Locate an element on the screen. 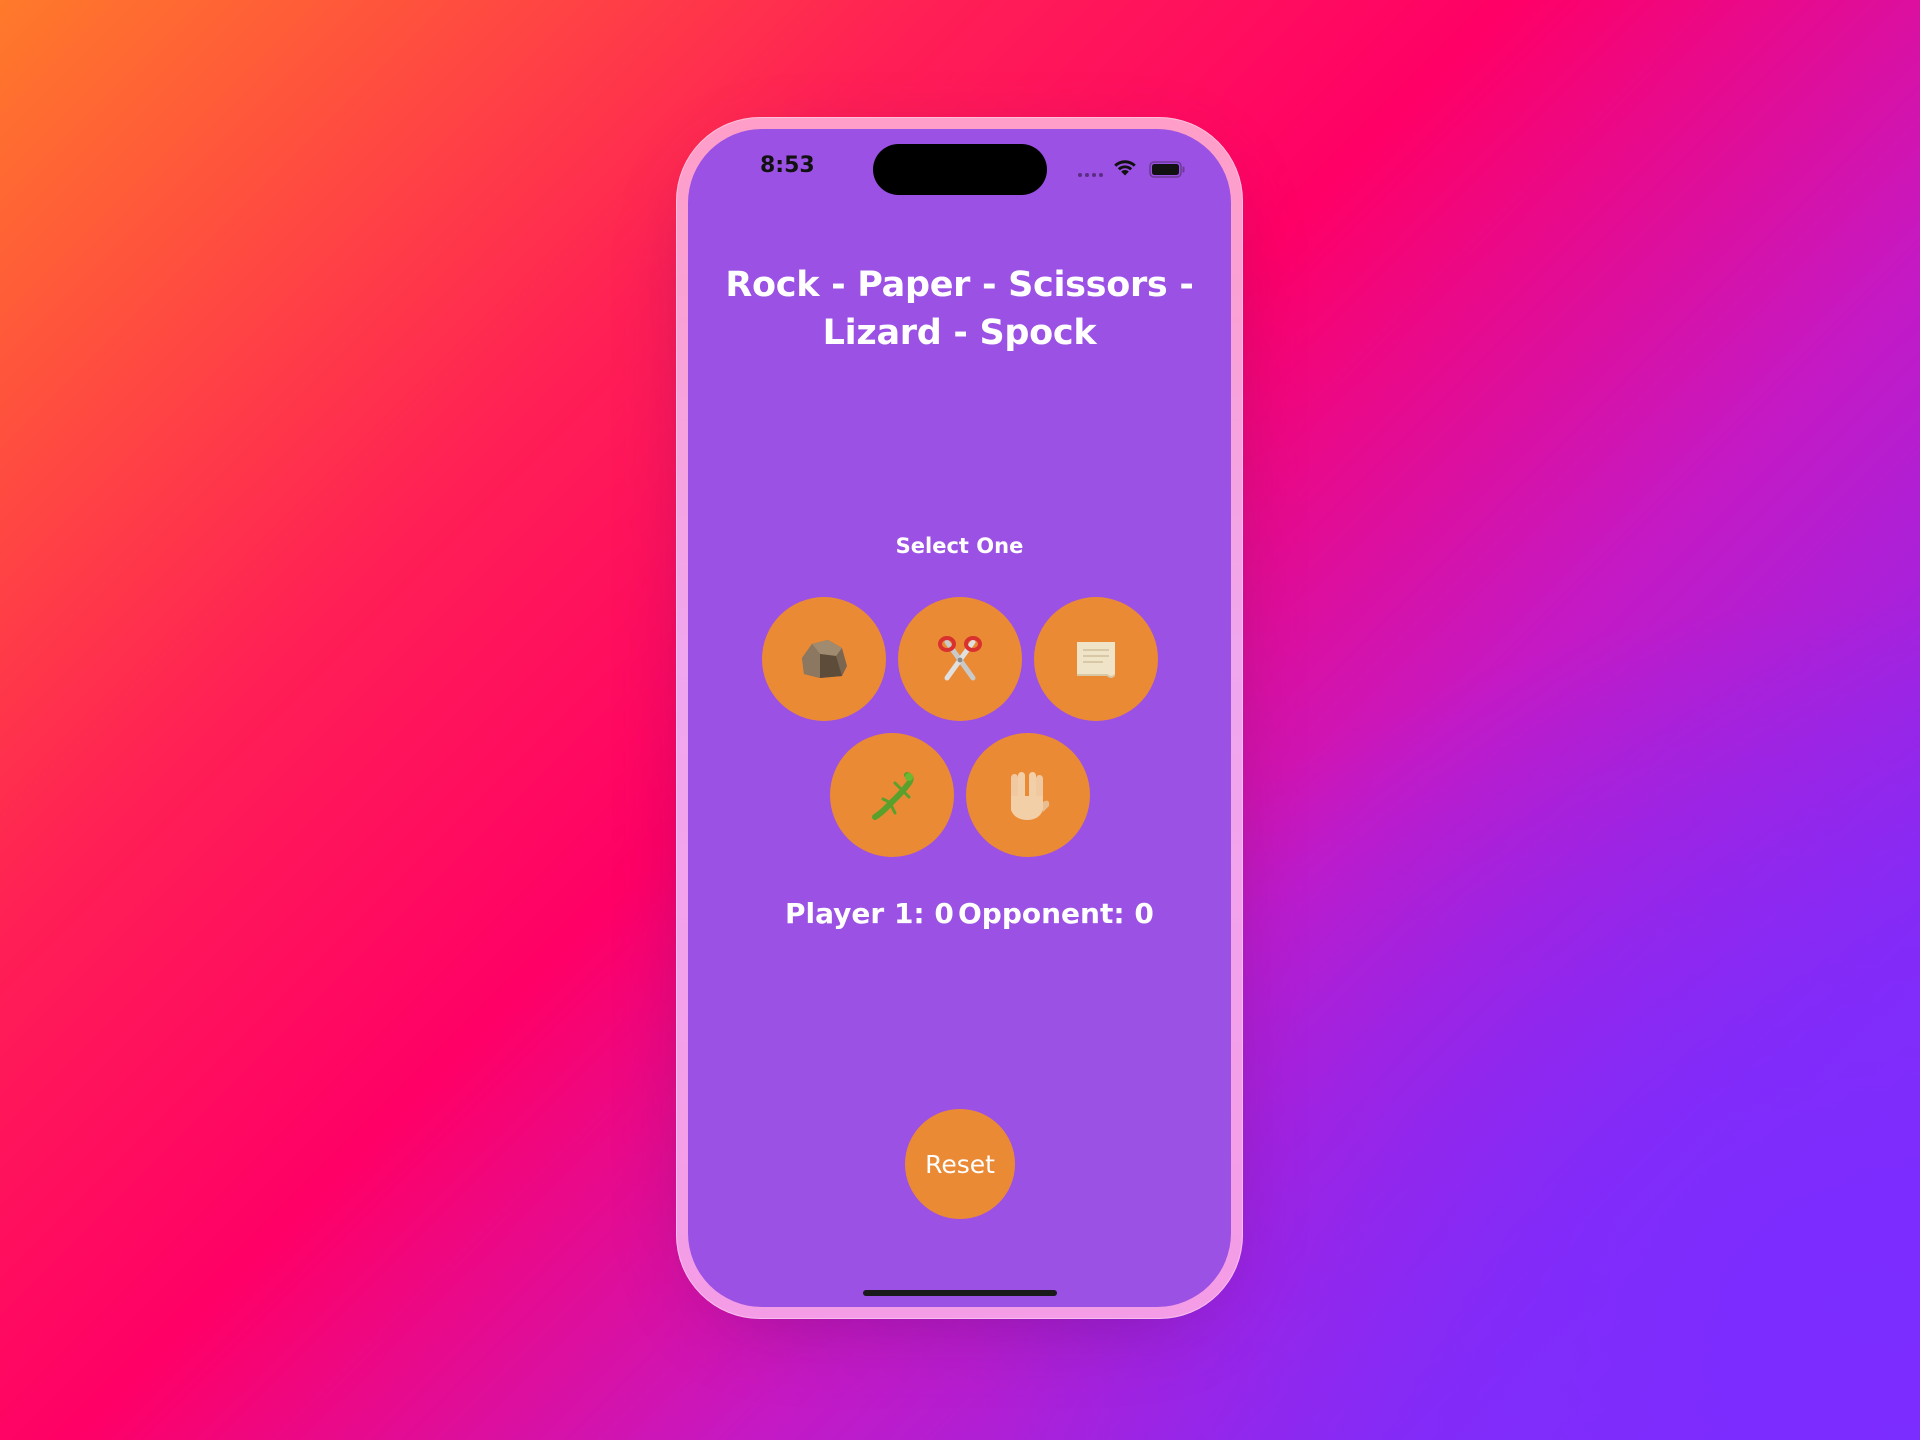  battery-icon is located at coordinates (1167, 169).